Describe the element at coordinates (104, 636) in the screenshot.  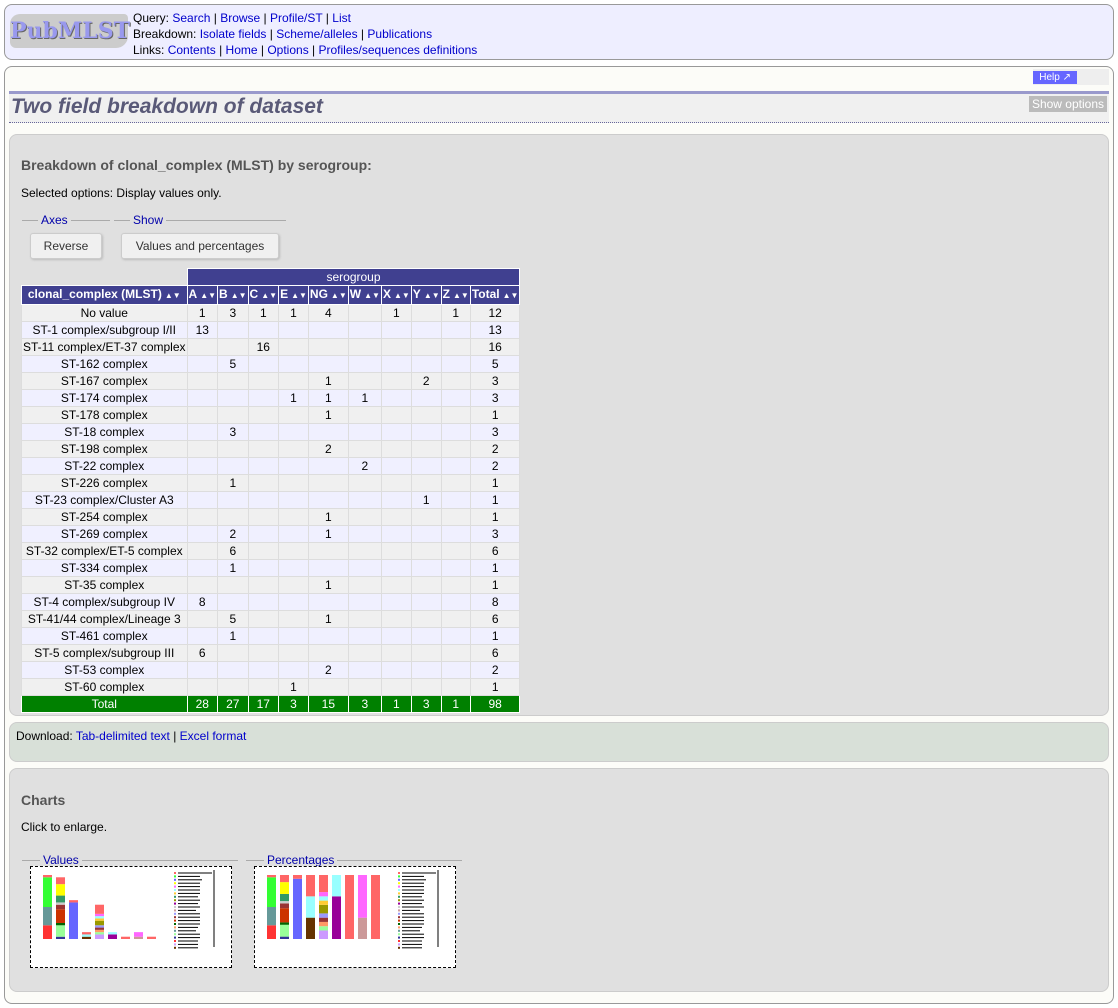
I see `row-label: ST-461 complex` at that location.